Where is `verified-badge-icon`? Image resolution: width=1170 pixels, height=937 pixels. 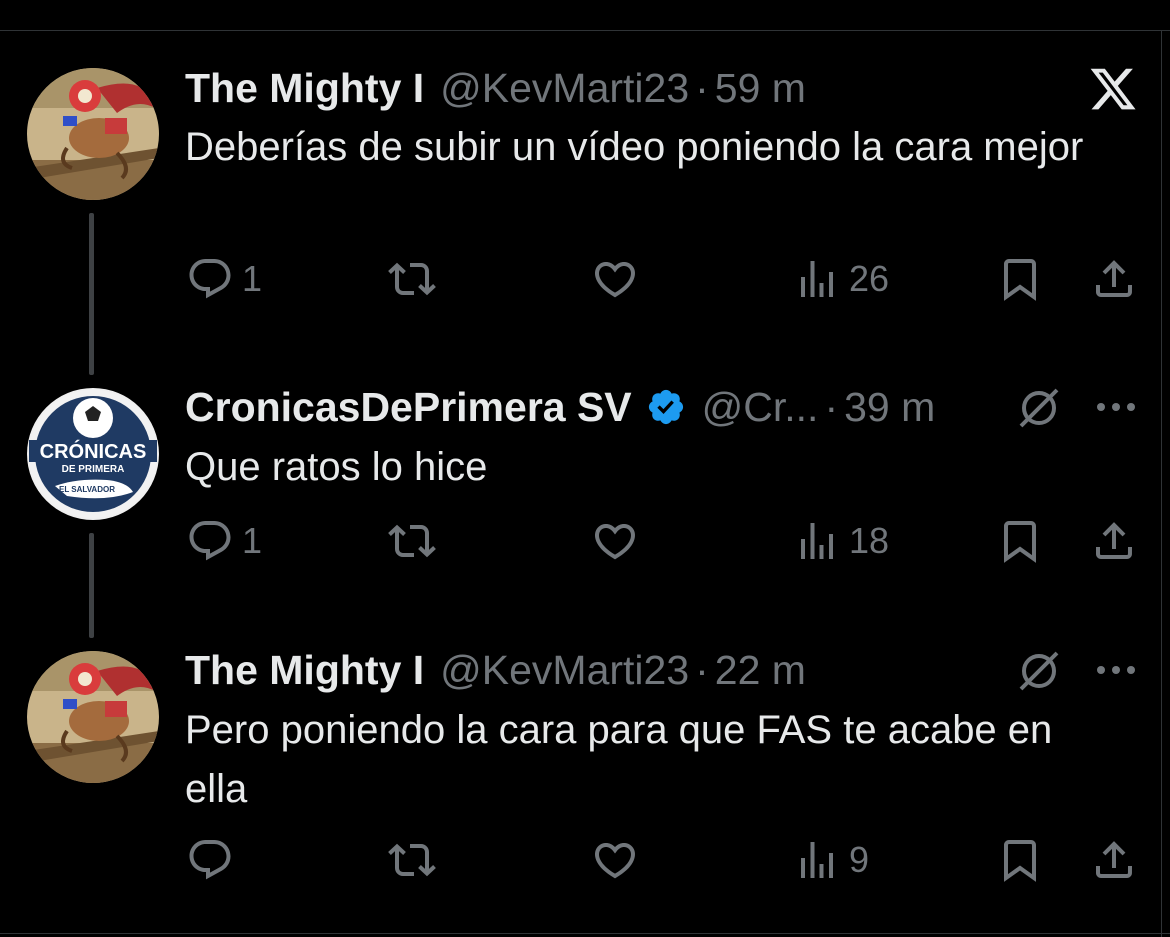
verified-badge-icon is located at coordinates (665, 407).